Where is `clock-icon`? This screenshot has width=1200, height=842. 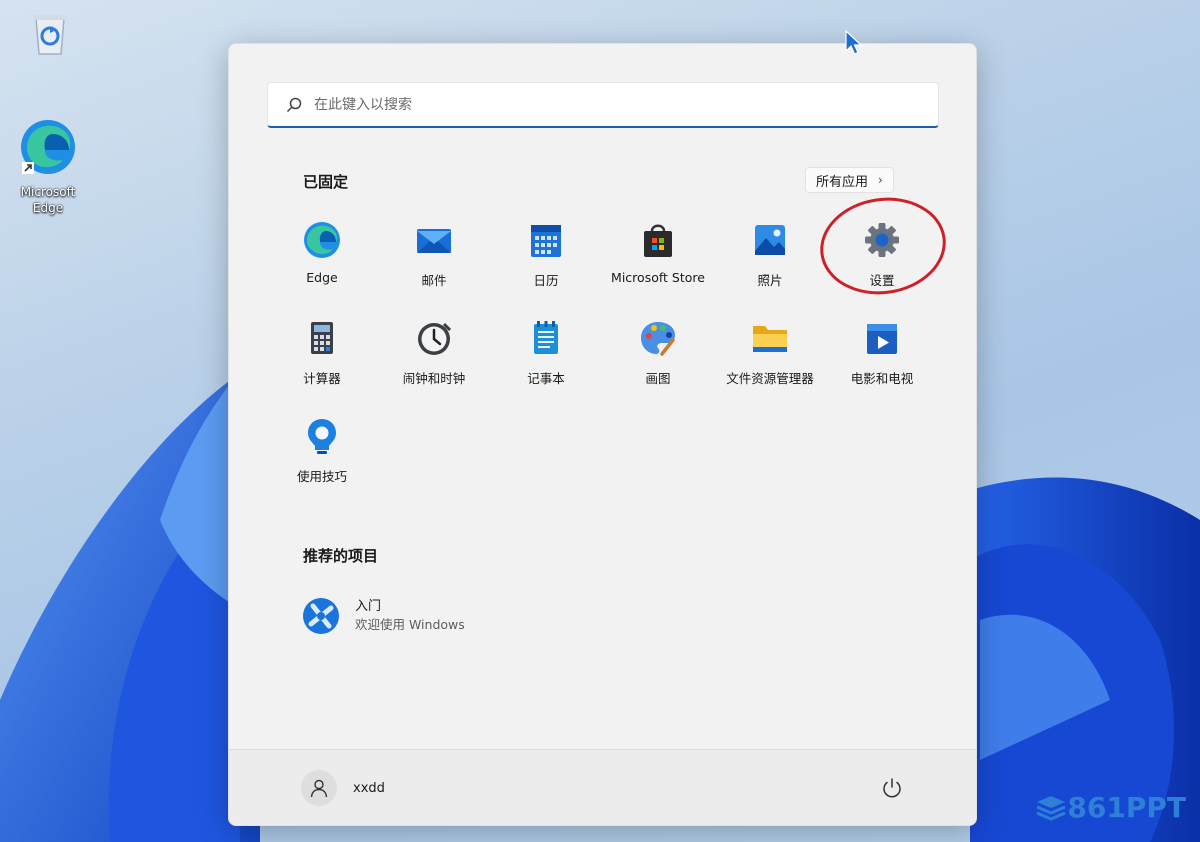
clock-icon is located at coordinates (435, 338).